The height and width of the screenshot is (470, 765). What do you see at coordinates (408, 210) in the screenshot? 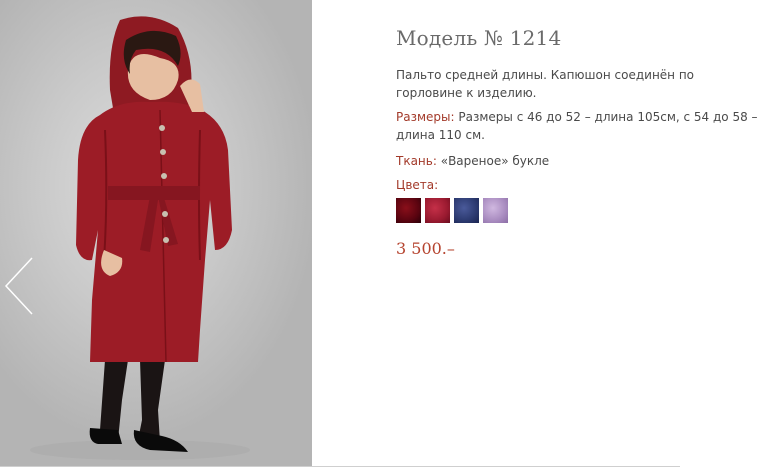
I see `color-swatch-dark-red` at bounding box center [408, 210].